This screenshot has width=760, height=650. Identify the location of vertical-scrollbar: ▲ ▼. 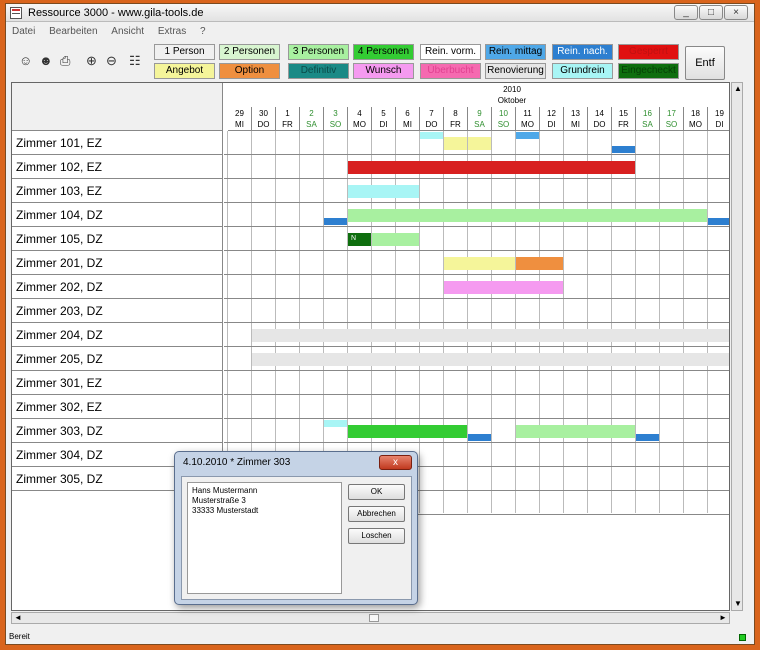
(737, 346).